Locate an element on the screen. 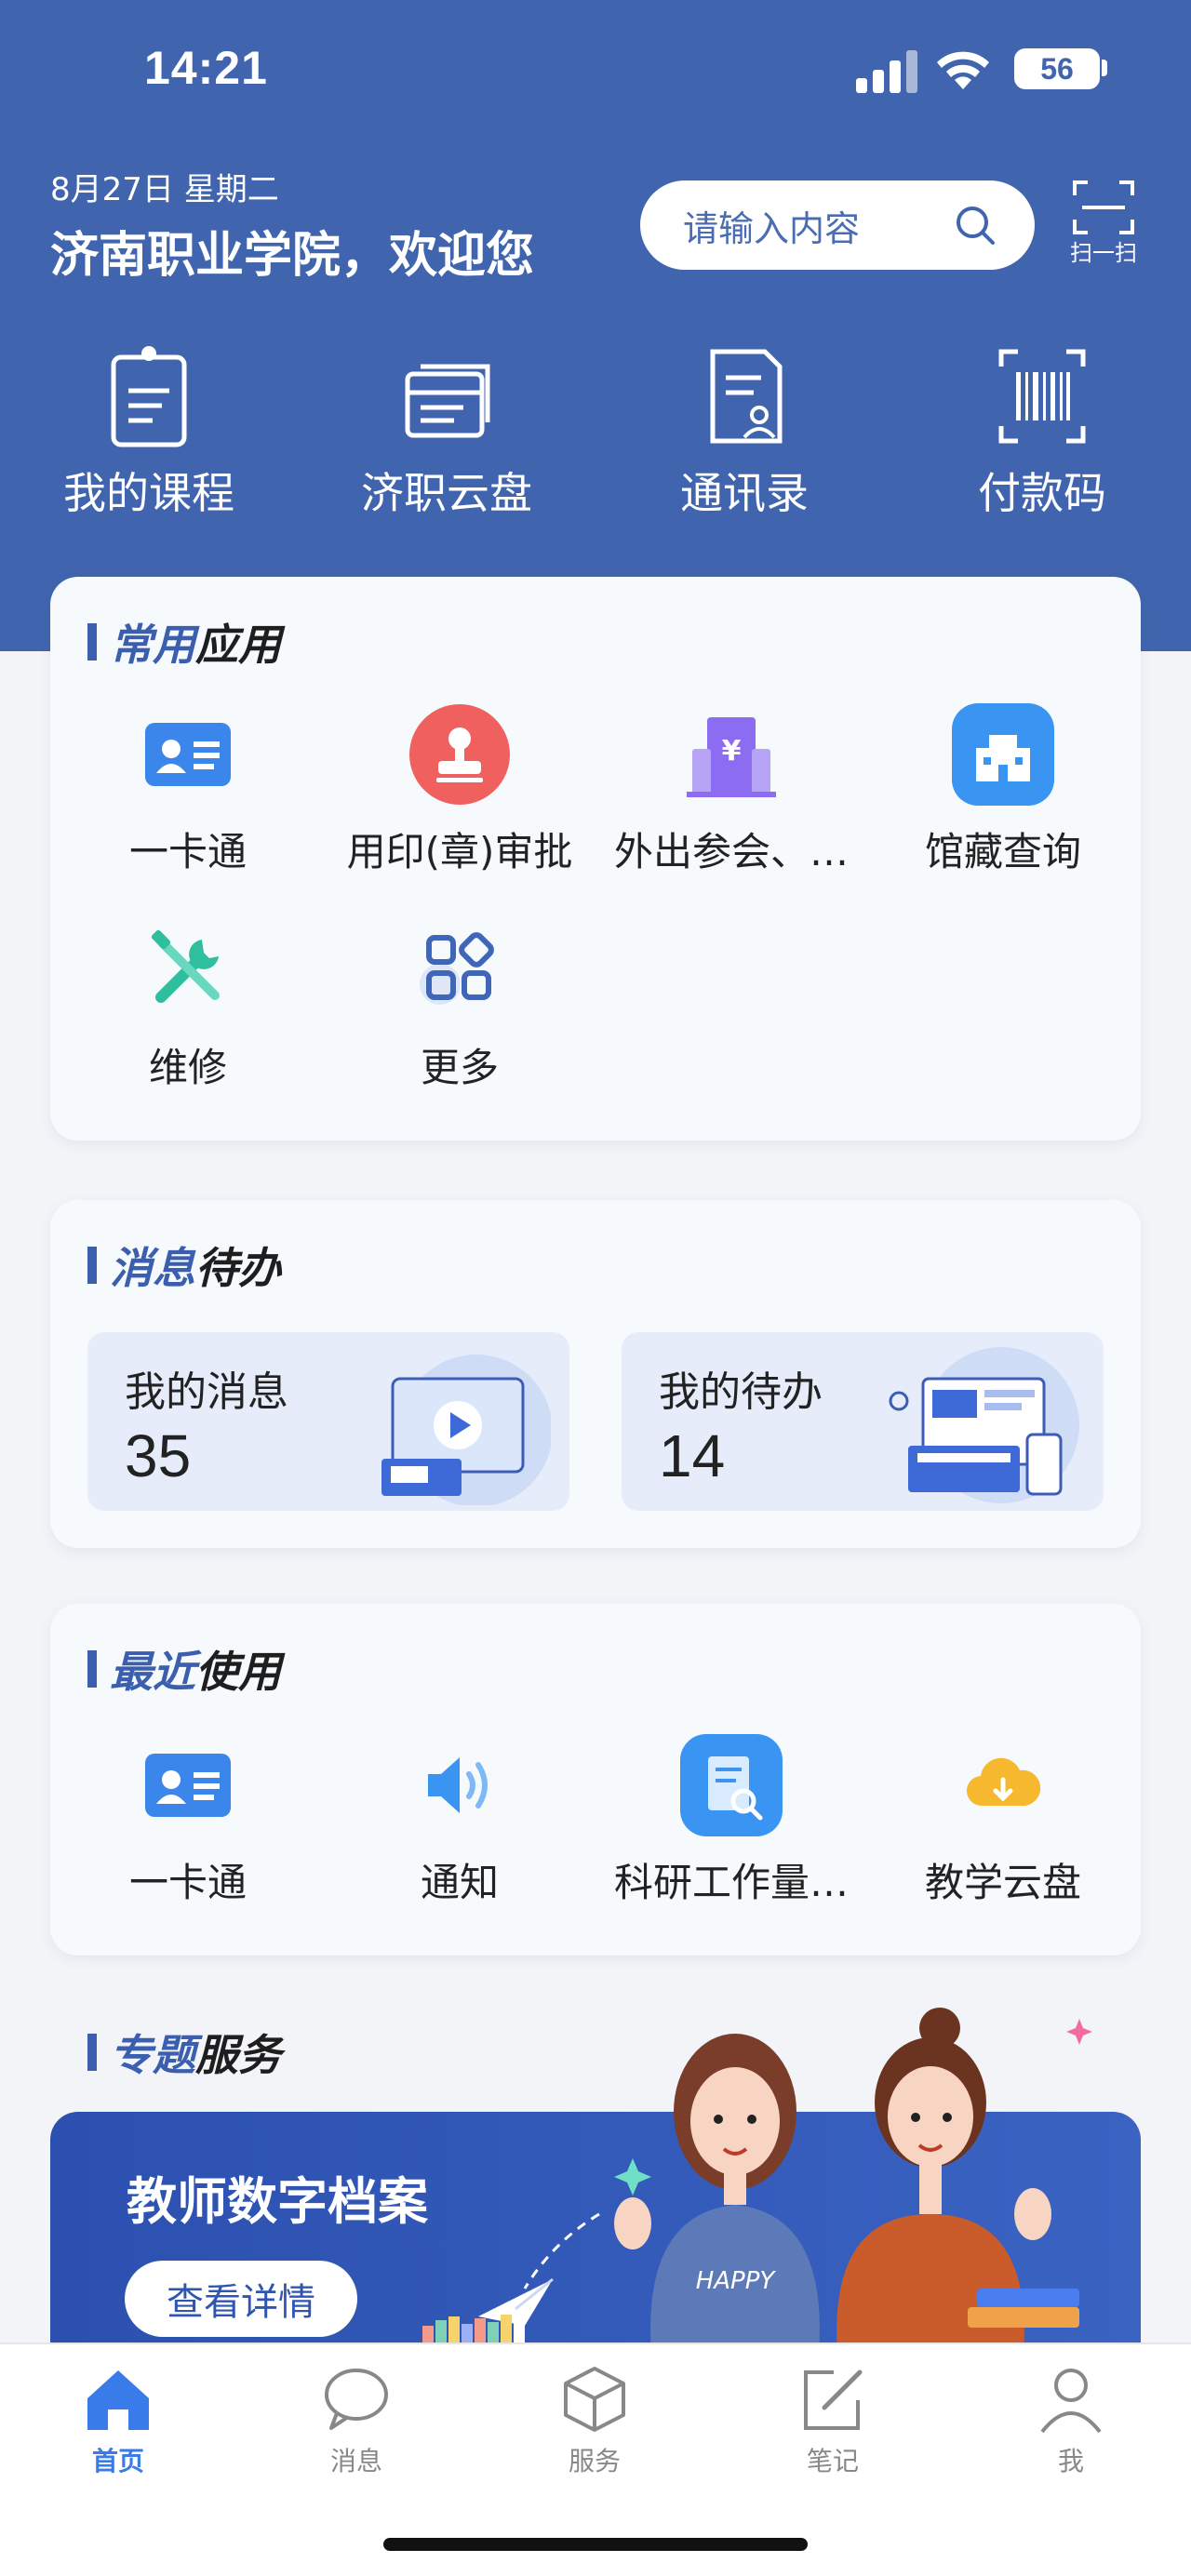 This screenshot has width=1191, height=2576. scan-button: 扫一扫 is located at coordinates (1103, 223).